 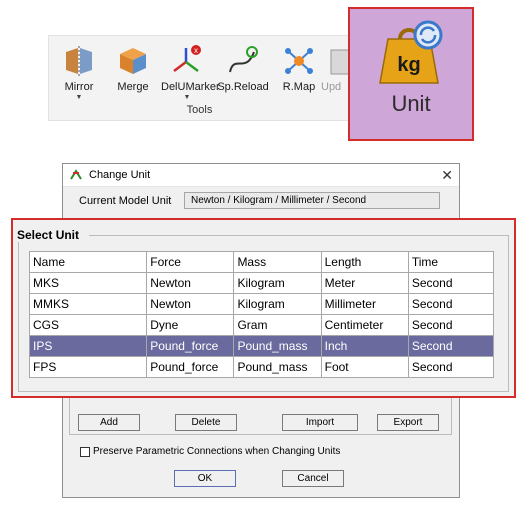 What do you see at coordinates (120, 175) in the screenshot?
I see `dialog-title: Change Unit` at bounding box center [120, 175].